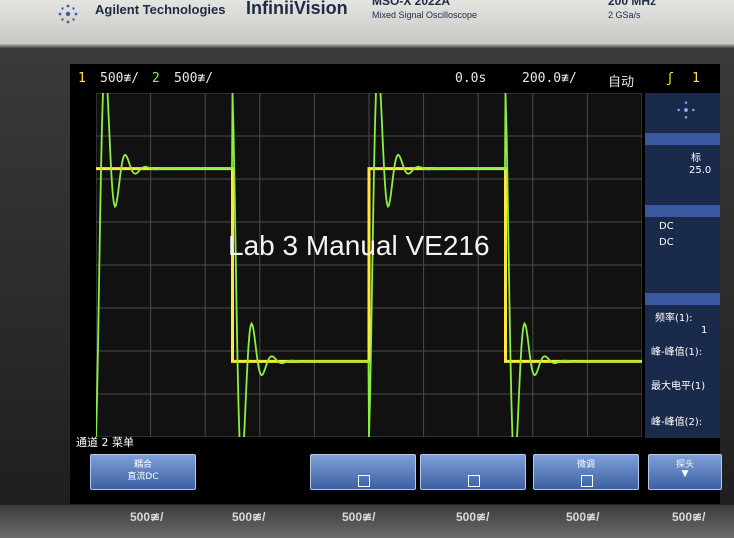 This screenshot has width=734, height=538. What do you see at coordinates (677, 422) in the screenshot?
I see `pk-pk2-label: 峰-峰值(2):` at bounding box center [677, 422].